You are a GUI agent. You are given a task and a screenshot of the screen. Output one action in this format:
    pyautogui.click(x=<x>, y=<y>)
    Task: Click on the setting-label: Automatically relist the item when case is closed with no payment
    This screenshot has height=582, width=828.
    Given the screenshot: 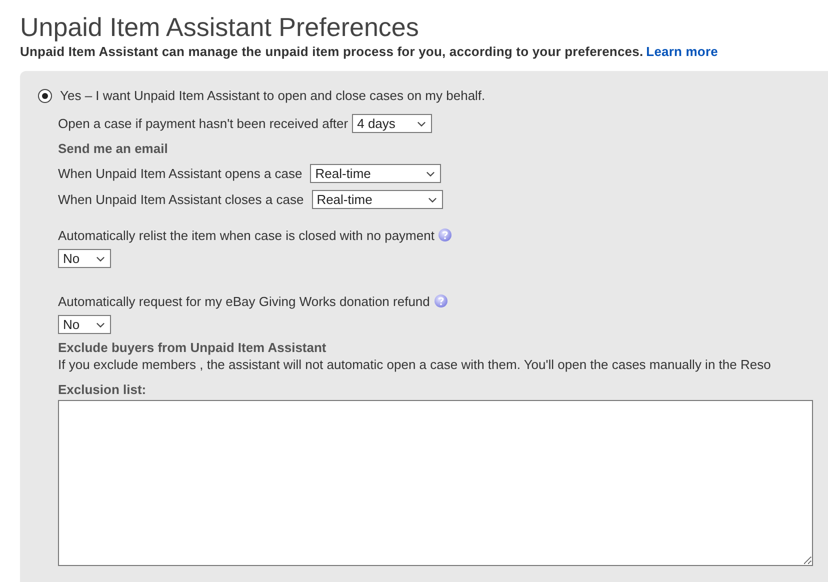 What is the action you would take?
    pyautogui.click(x=246, y=235)
    